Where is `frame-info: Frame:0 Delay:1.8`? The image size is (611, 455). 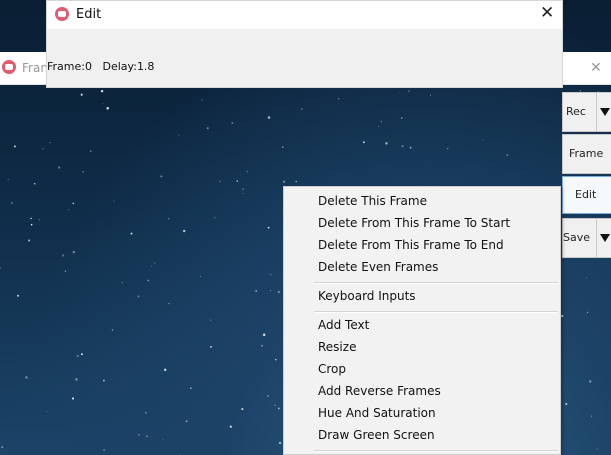 frame-info: Frame:0 Delay:1.8 is located at coordinates (100, 66).